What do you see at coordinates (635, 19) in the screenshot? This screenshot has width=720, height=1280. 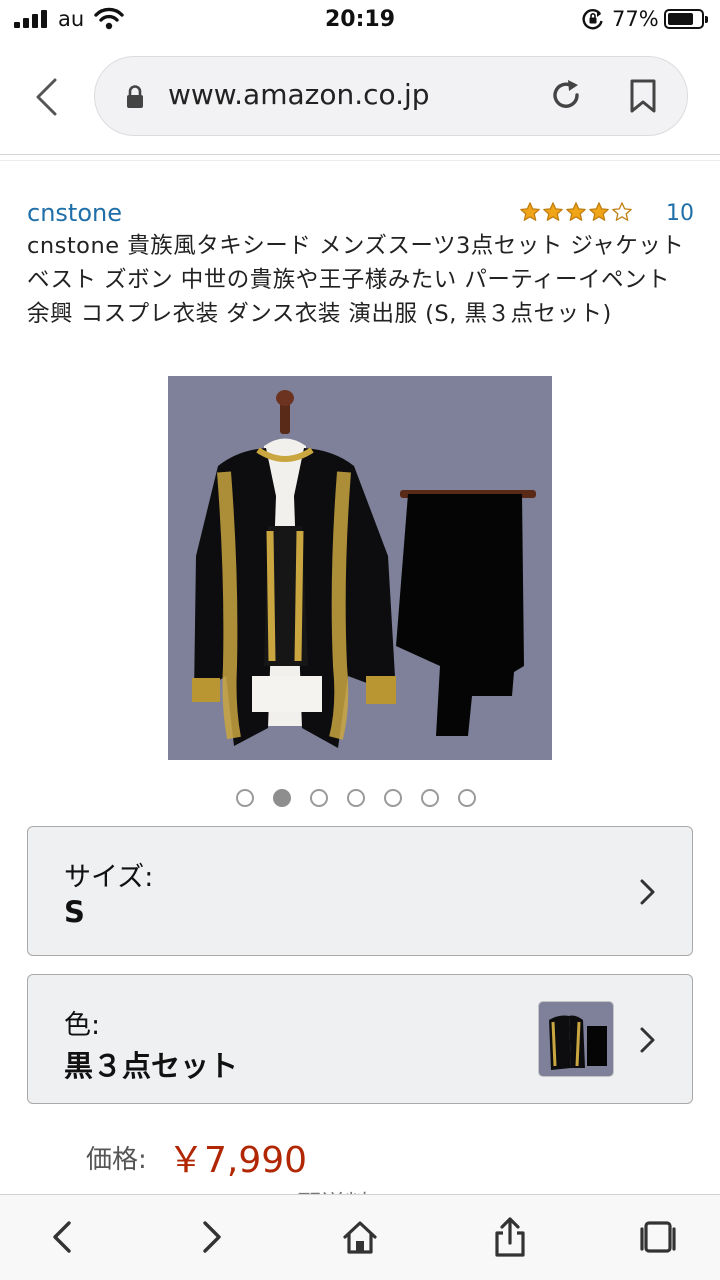 I see `battery-percent: 77%` at bounding box center [635, 19].